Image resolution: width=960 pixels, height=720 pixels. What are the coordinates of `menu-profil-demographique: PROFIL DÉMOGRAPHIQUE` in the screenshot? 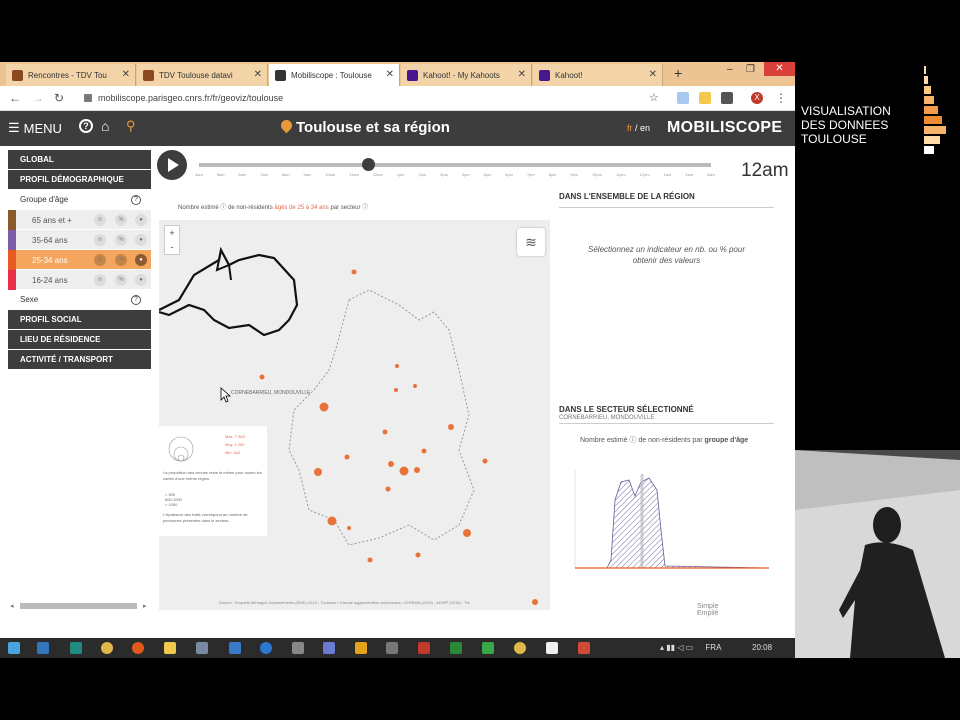 It's located at (79, 179).